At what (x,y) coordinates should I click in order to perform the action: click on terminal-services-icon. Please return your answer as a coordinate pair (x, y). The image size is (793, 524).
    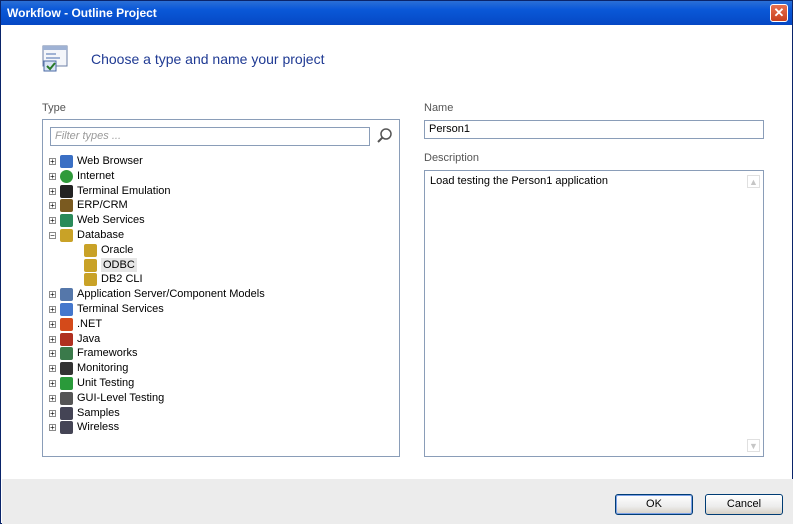
    Looking at the image, I should click on (66, 309).